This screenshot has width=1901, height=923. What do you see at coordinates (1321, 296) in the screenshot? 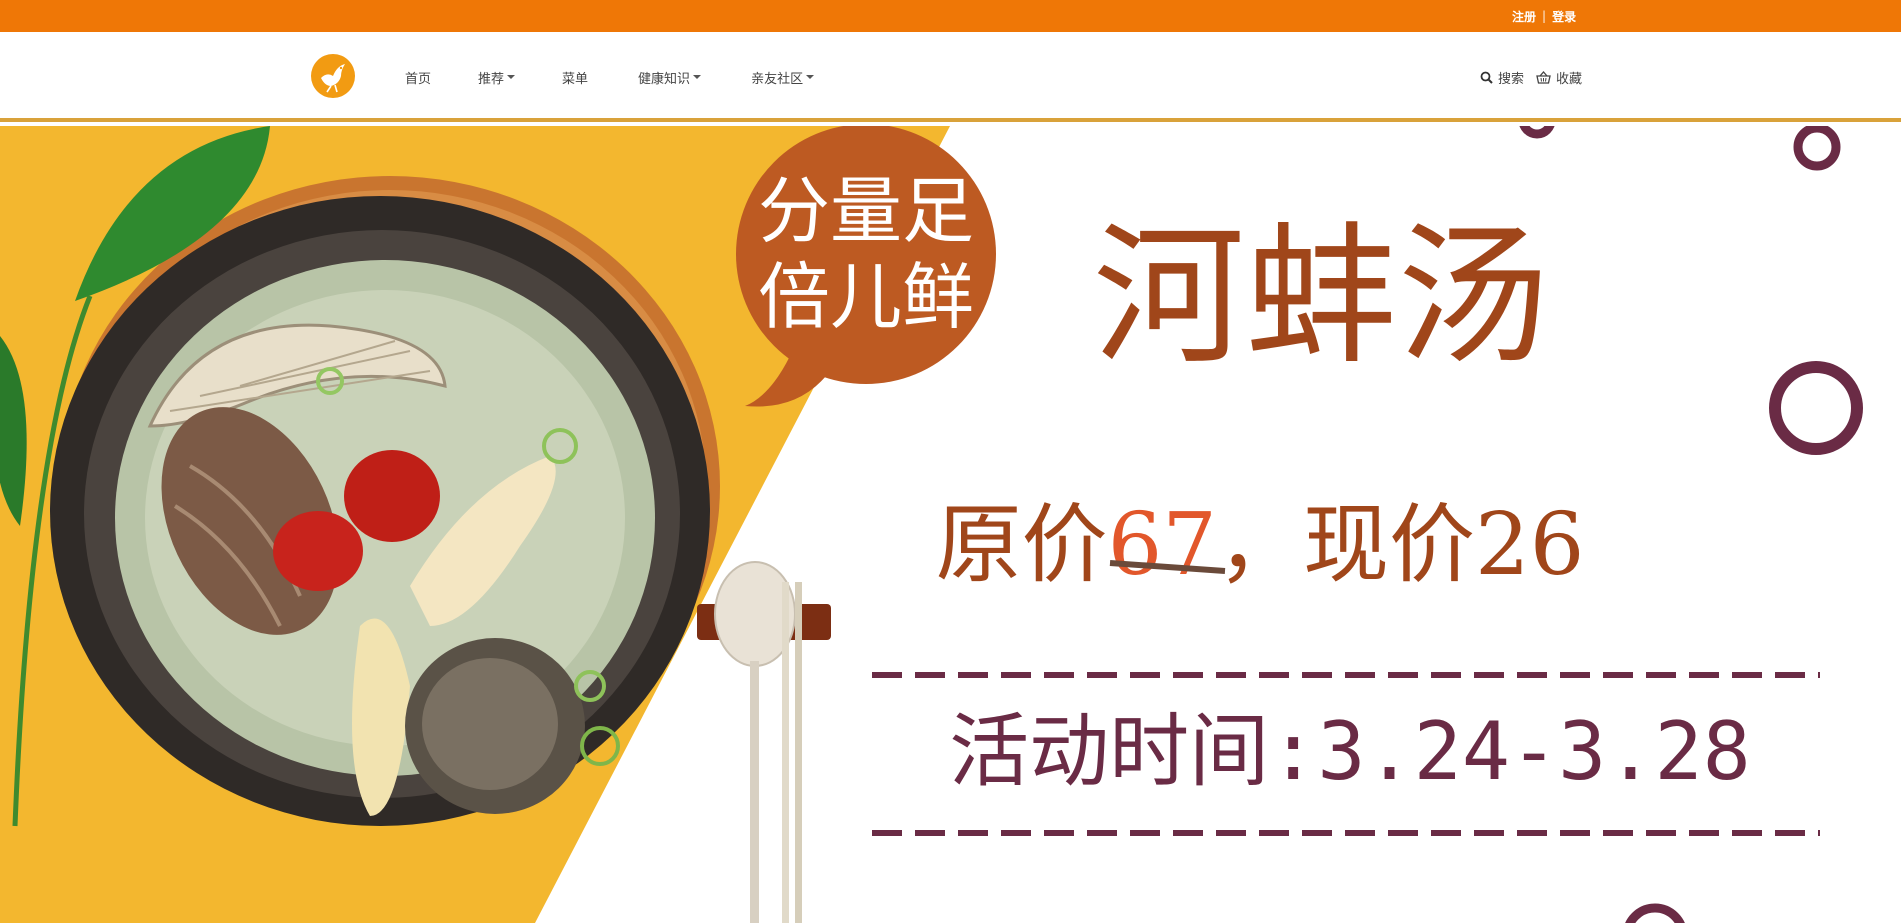
I see `banner-title: 河蚌汤` at bounding box center [1321, 296].